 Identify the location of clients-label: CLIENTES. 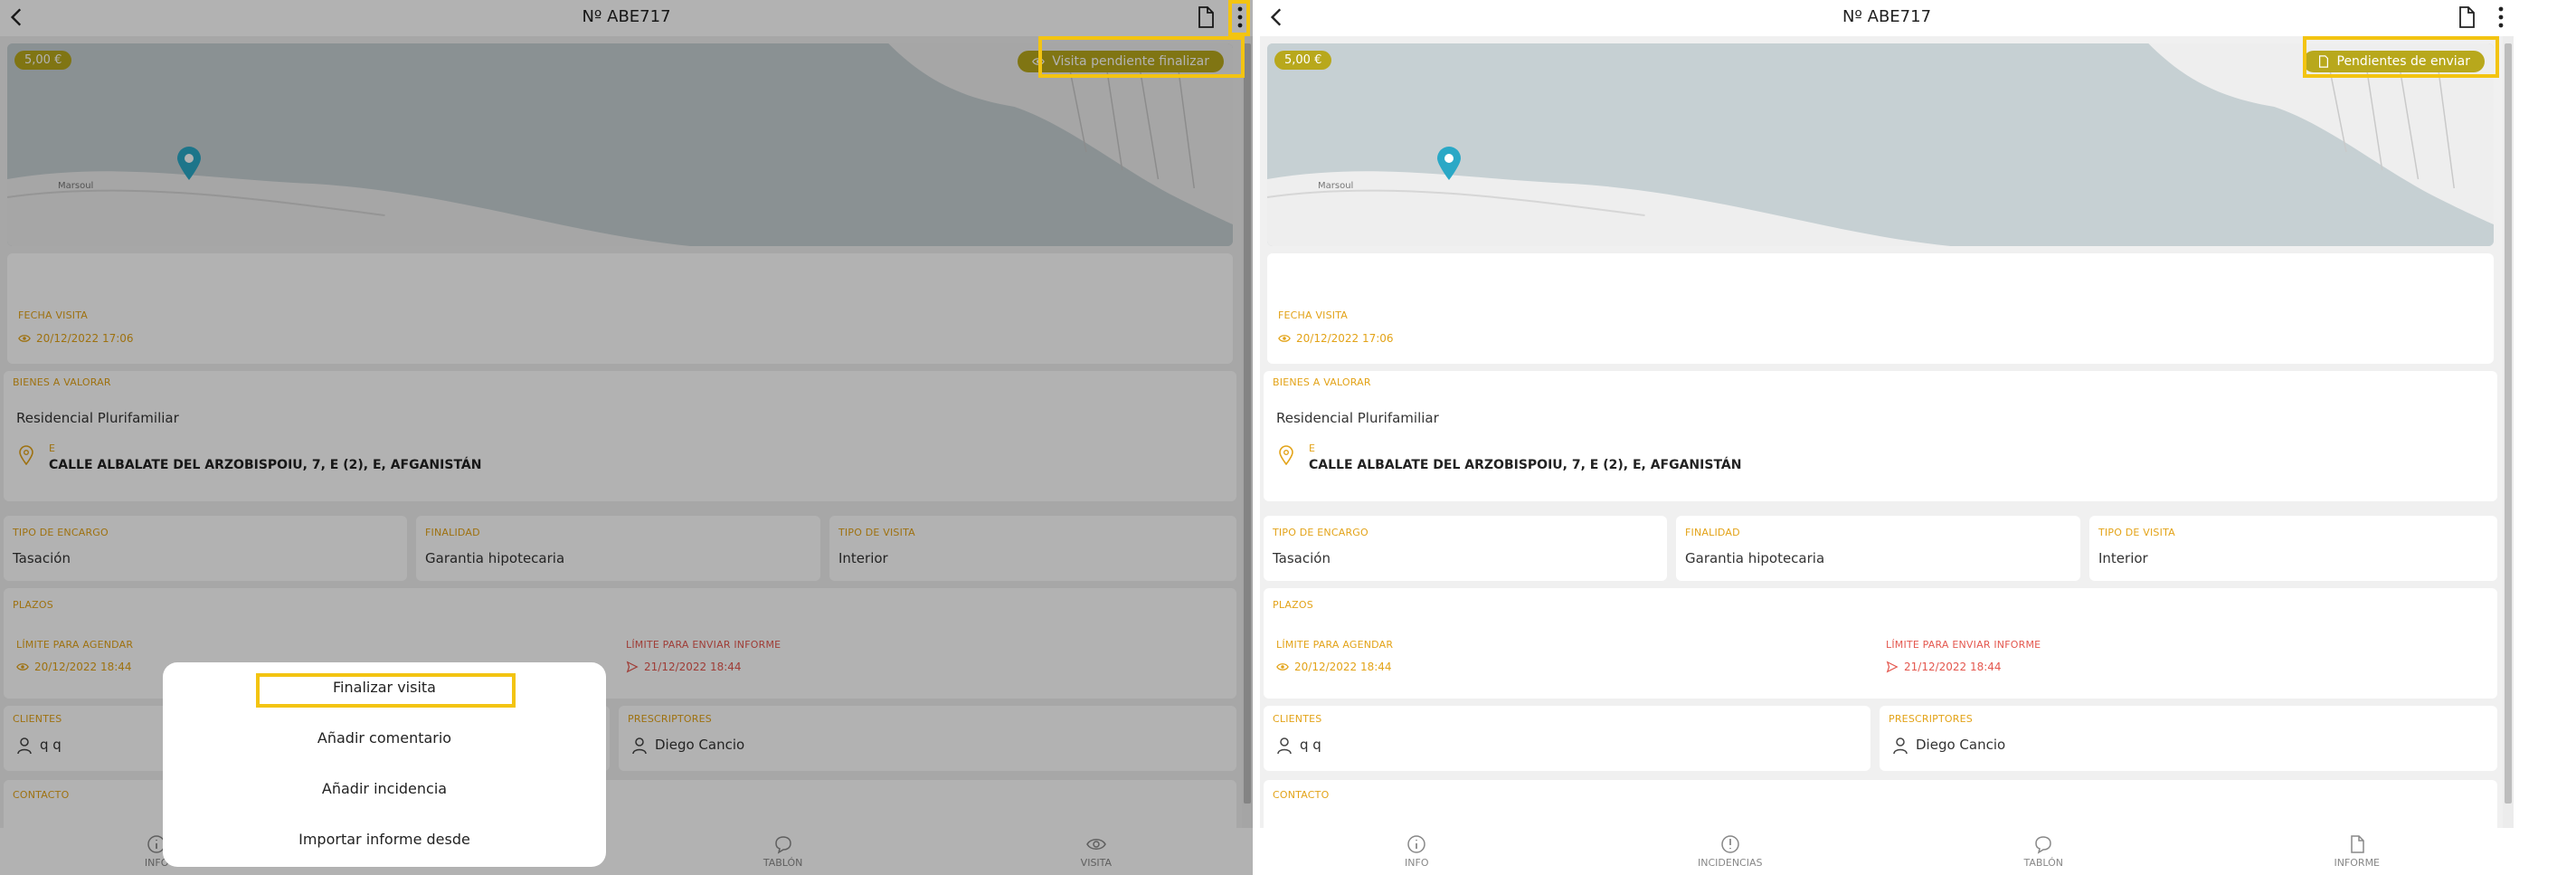
(1297, 719).